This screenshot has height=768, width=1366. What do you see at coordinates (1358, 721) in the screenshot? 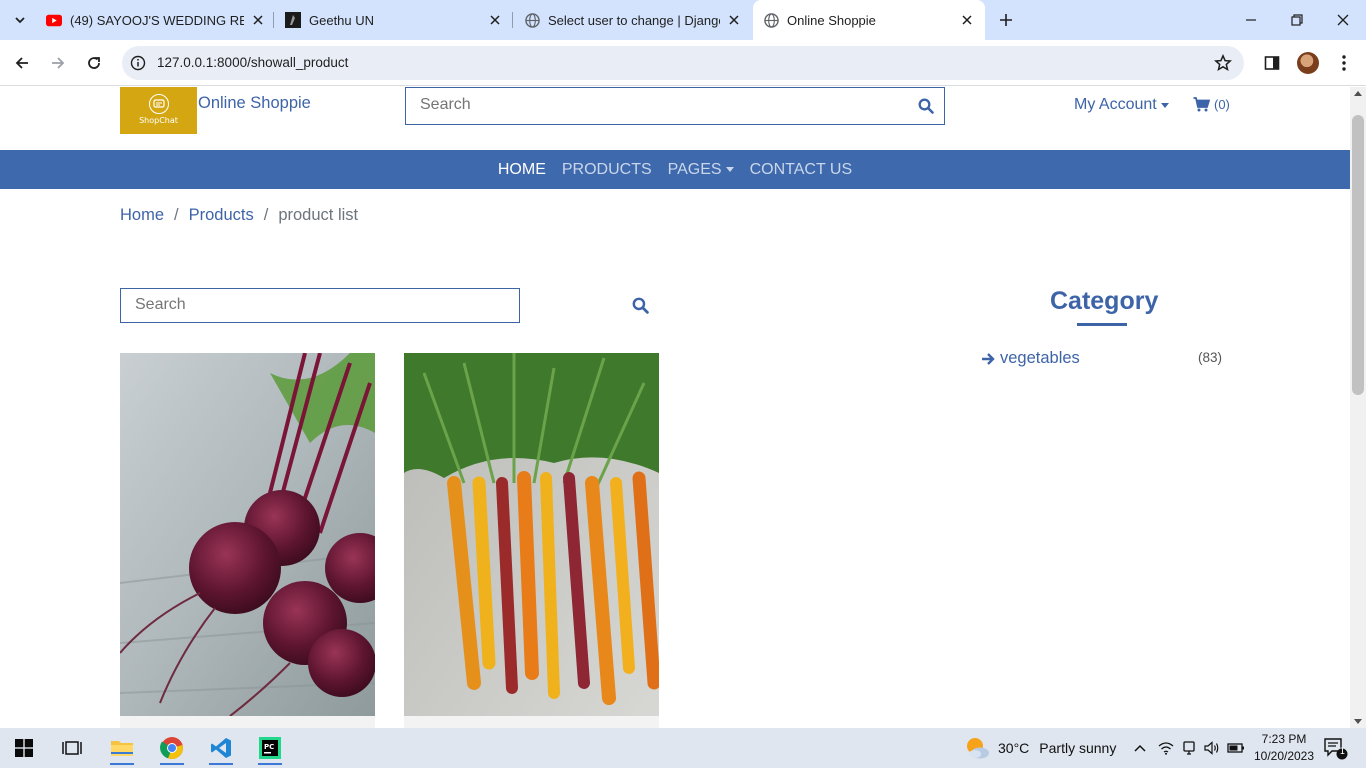
I see `scroll-down-arrow` at bounding box center [1358, 721].